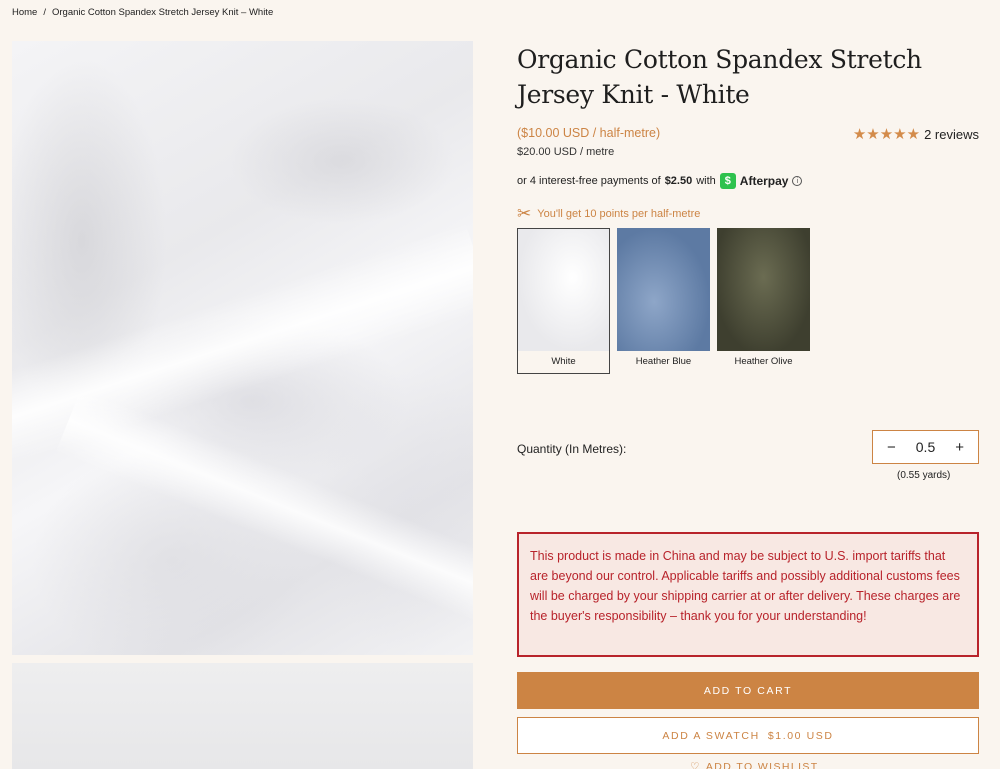  Describe the element at coordinates (706, 181) in the screenshot. I see `afterpay-with: with` at that location.